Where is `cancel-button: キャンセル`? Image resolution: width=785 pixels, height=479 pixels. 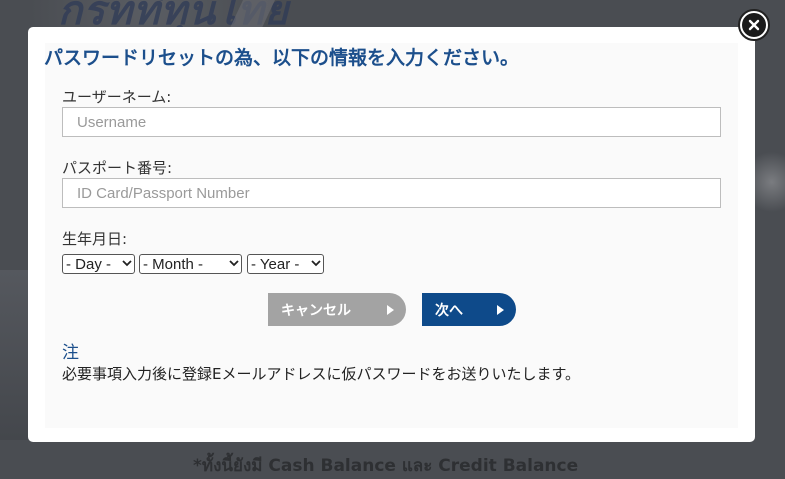
cancel-button: キャンセル is located at coordinates (337, 309).